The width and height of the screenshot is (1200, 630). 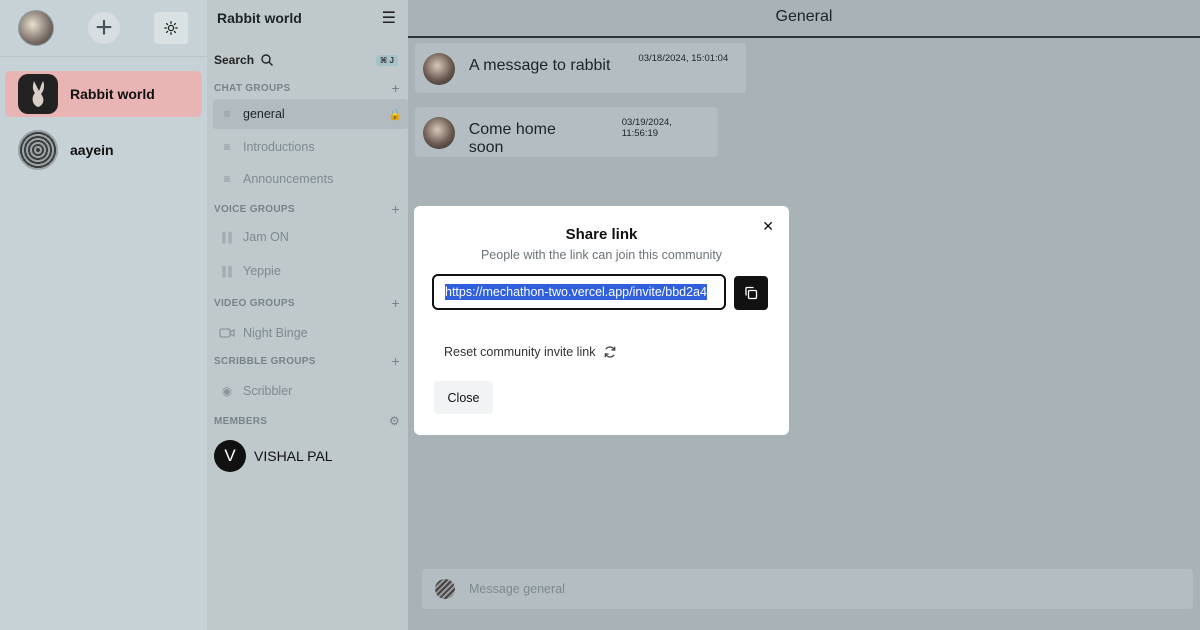 What do you see at coordinates (36, 28) in the screenshot?
I see `user-avatar` at bounding box center [36, 28].